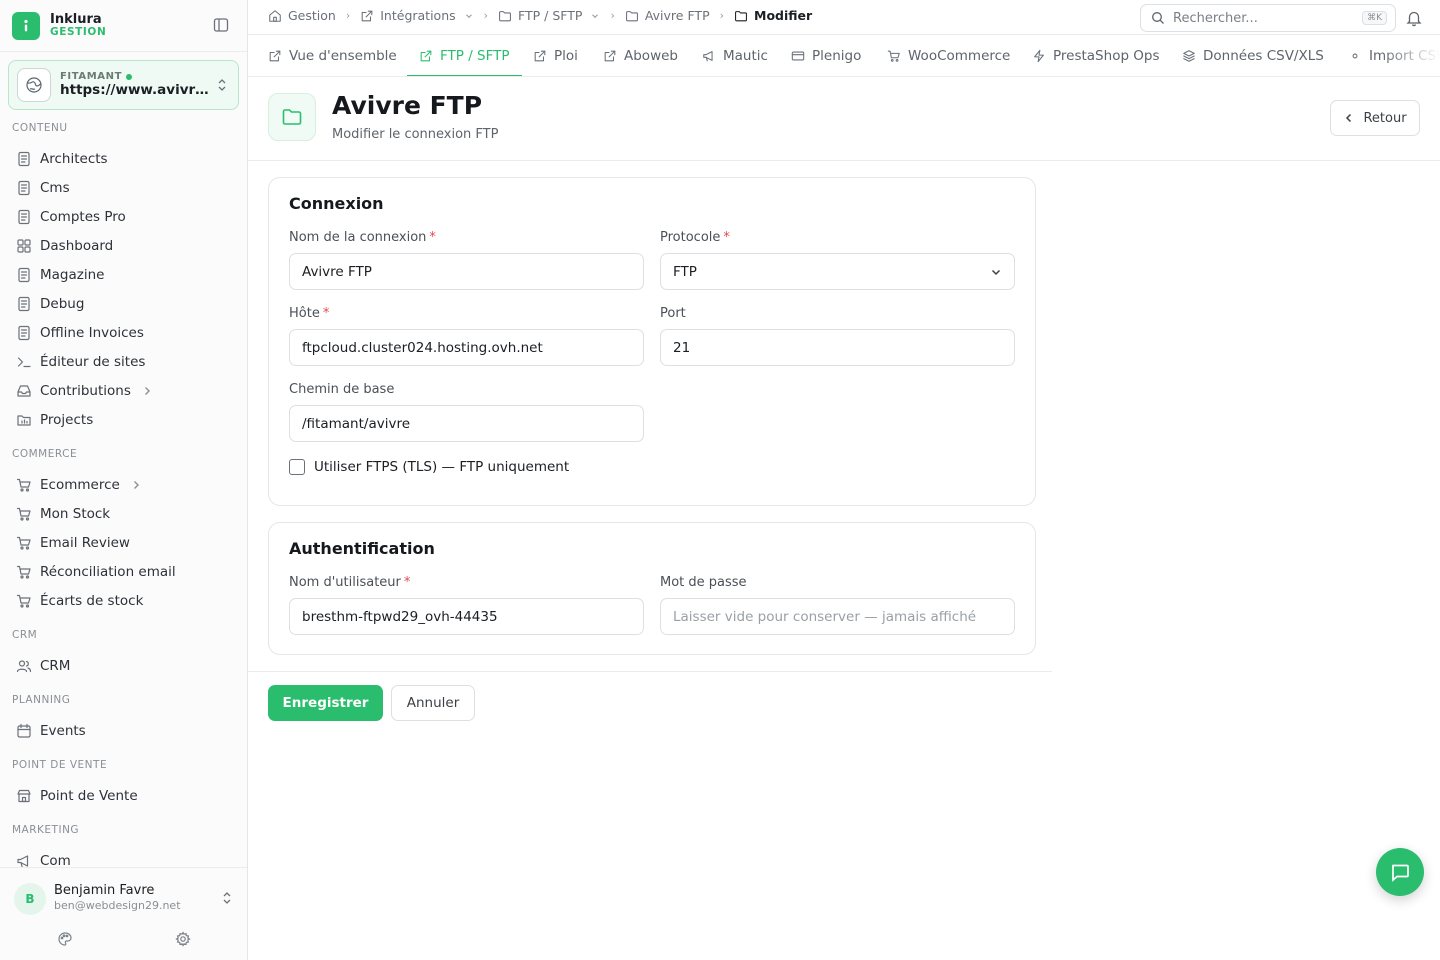 The image size is (1440, 960). I want to click on sidebar-item-crm: CRM, so click(123, 665).